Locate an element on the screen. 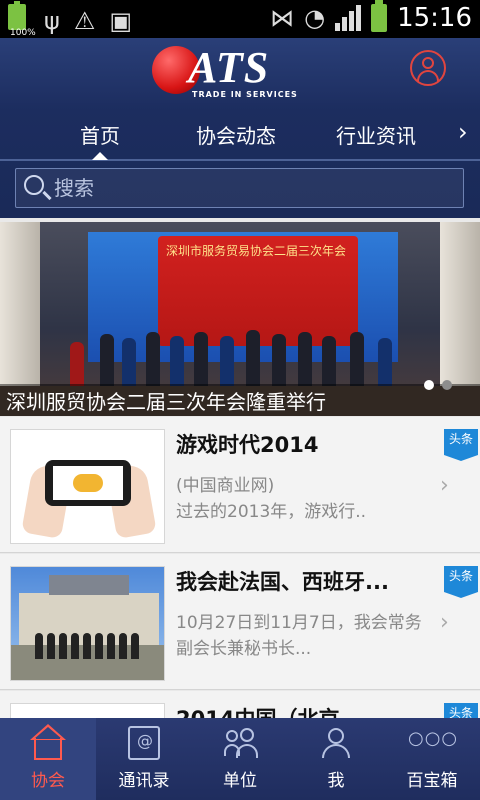 The height and width of the screenshot is (800, 480). warning-icon: ⚠ is located at coordinates (84, 21).